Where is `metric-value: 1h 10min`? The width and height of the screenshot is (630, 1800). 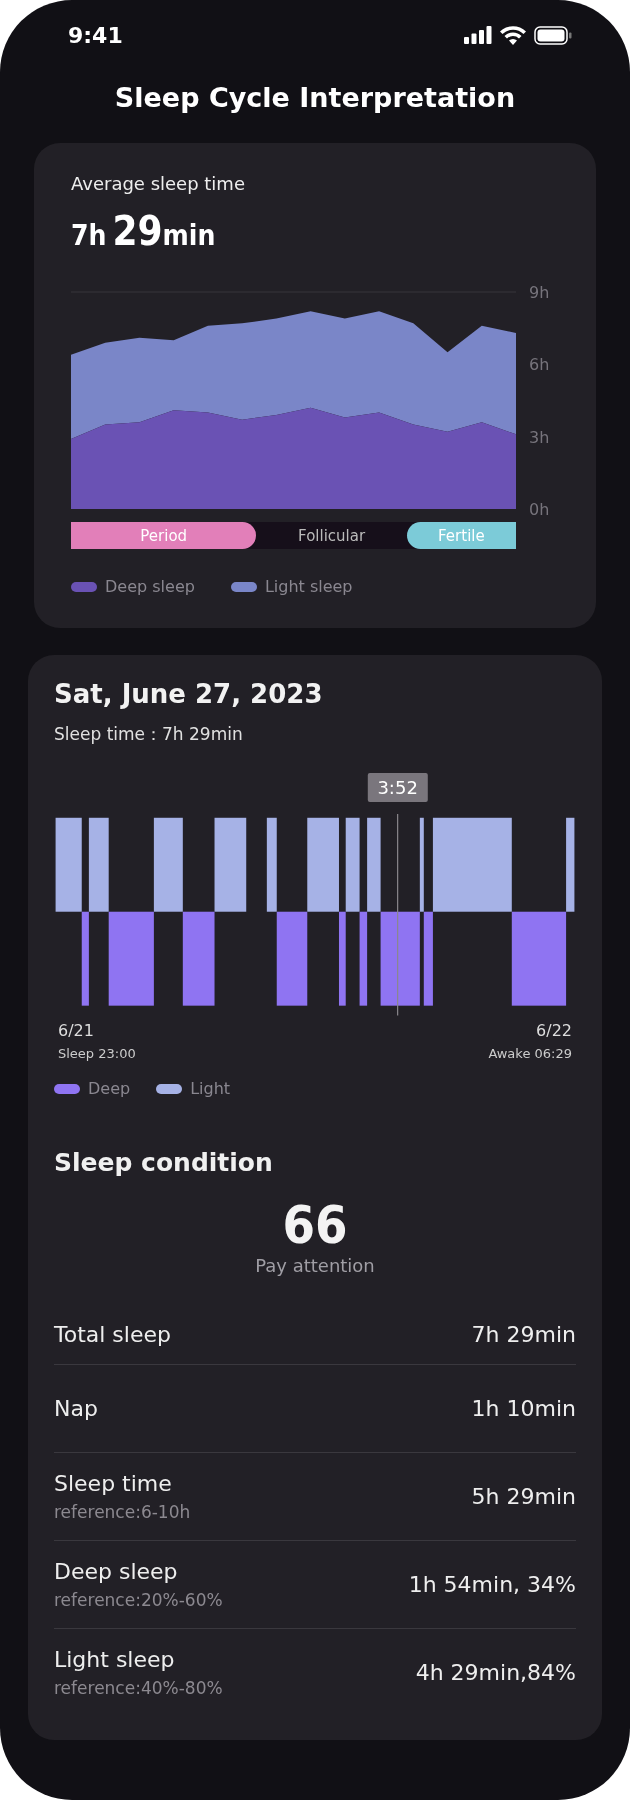
metric-value: 1h 10min is located at coordinates (523, 1408).